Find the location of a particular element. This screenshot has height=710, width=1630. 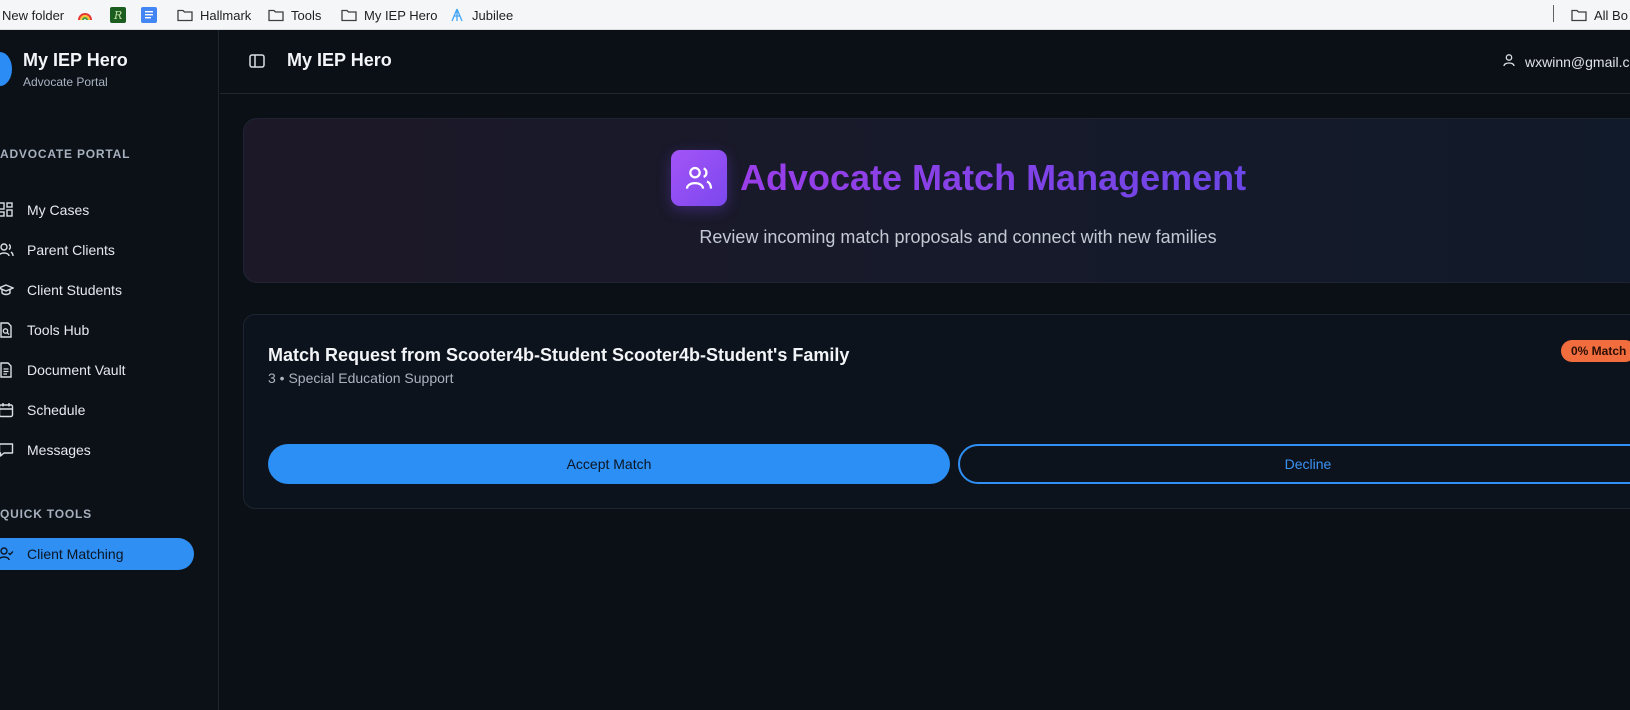

sidebar-item-document-vault: Document Vault is located at coordinates (97, 370).